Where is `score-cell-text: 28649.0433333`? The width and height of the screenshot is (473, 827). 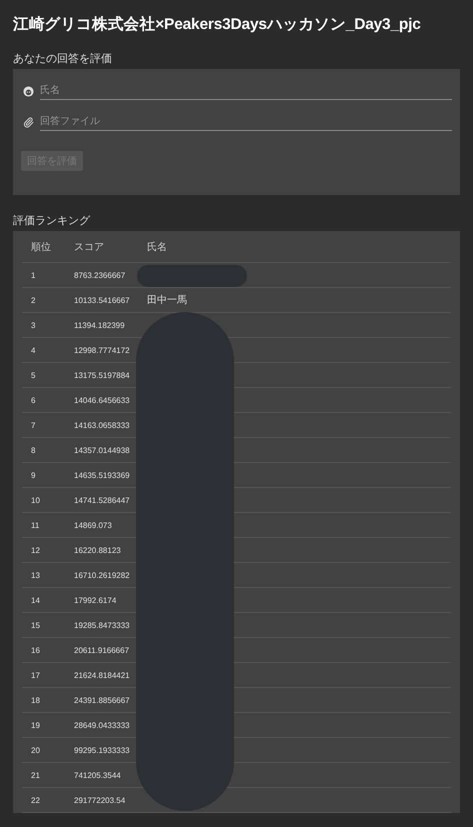
score-cell-text: 28649.0433333 is located at coordinates (102, 725).